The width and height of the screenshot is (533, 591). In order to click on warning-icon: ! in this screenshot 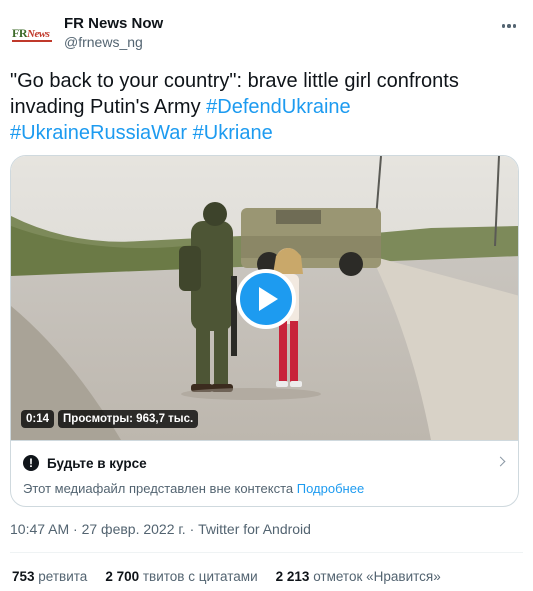, I will do `click(31, 463)`.